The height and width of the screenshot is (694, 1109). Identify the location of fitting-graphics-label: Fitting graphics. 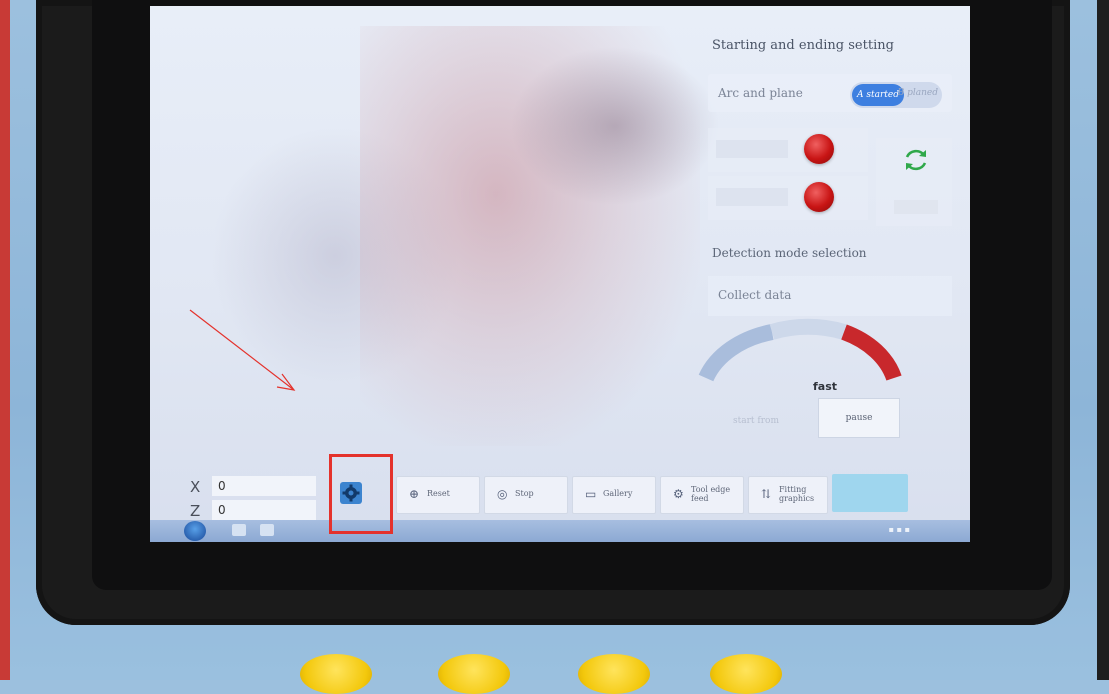
(797, 494).